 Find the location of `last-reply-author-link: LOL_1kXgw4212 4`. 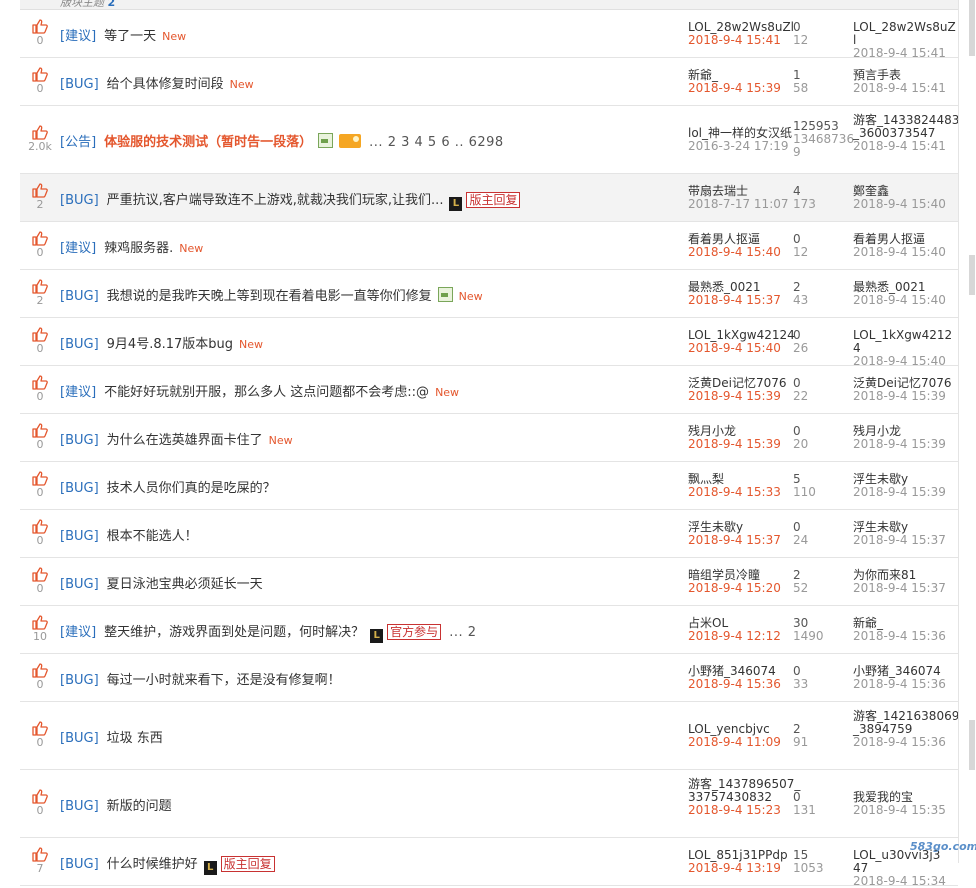

last-reply-author-link: LOL_1kXgw4212 4 is located at coordinates (902, 342).